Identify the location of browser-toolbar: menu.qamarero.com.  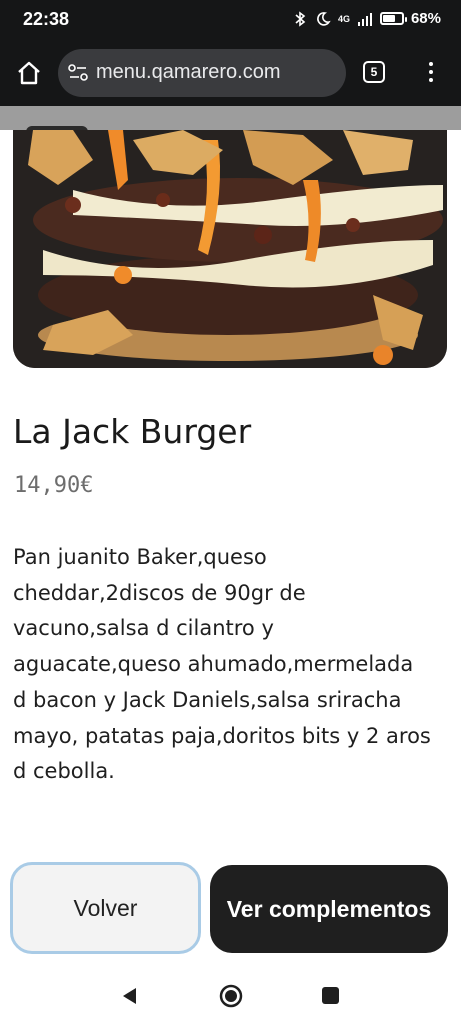
(230, 74).